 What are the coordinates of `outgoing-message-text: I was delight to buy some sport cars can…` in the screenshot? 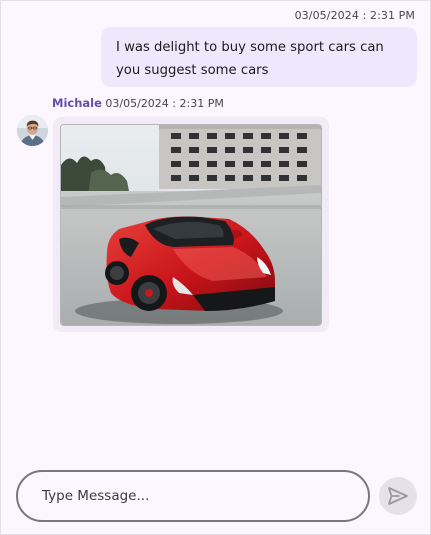 It's located at (250, 59).